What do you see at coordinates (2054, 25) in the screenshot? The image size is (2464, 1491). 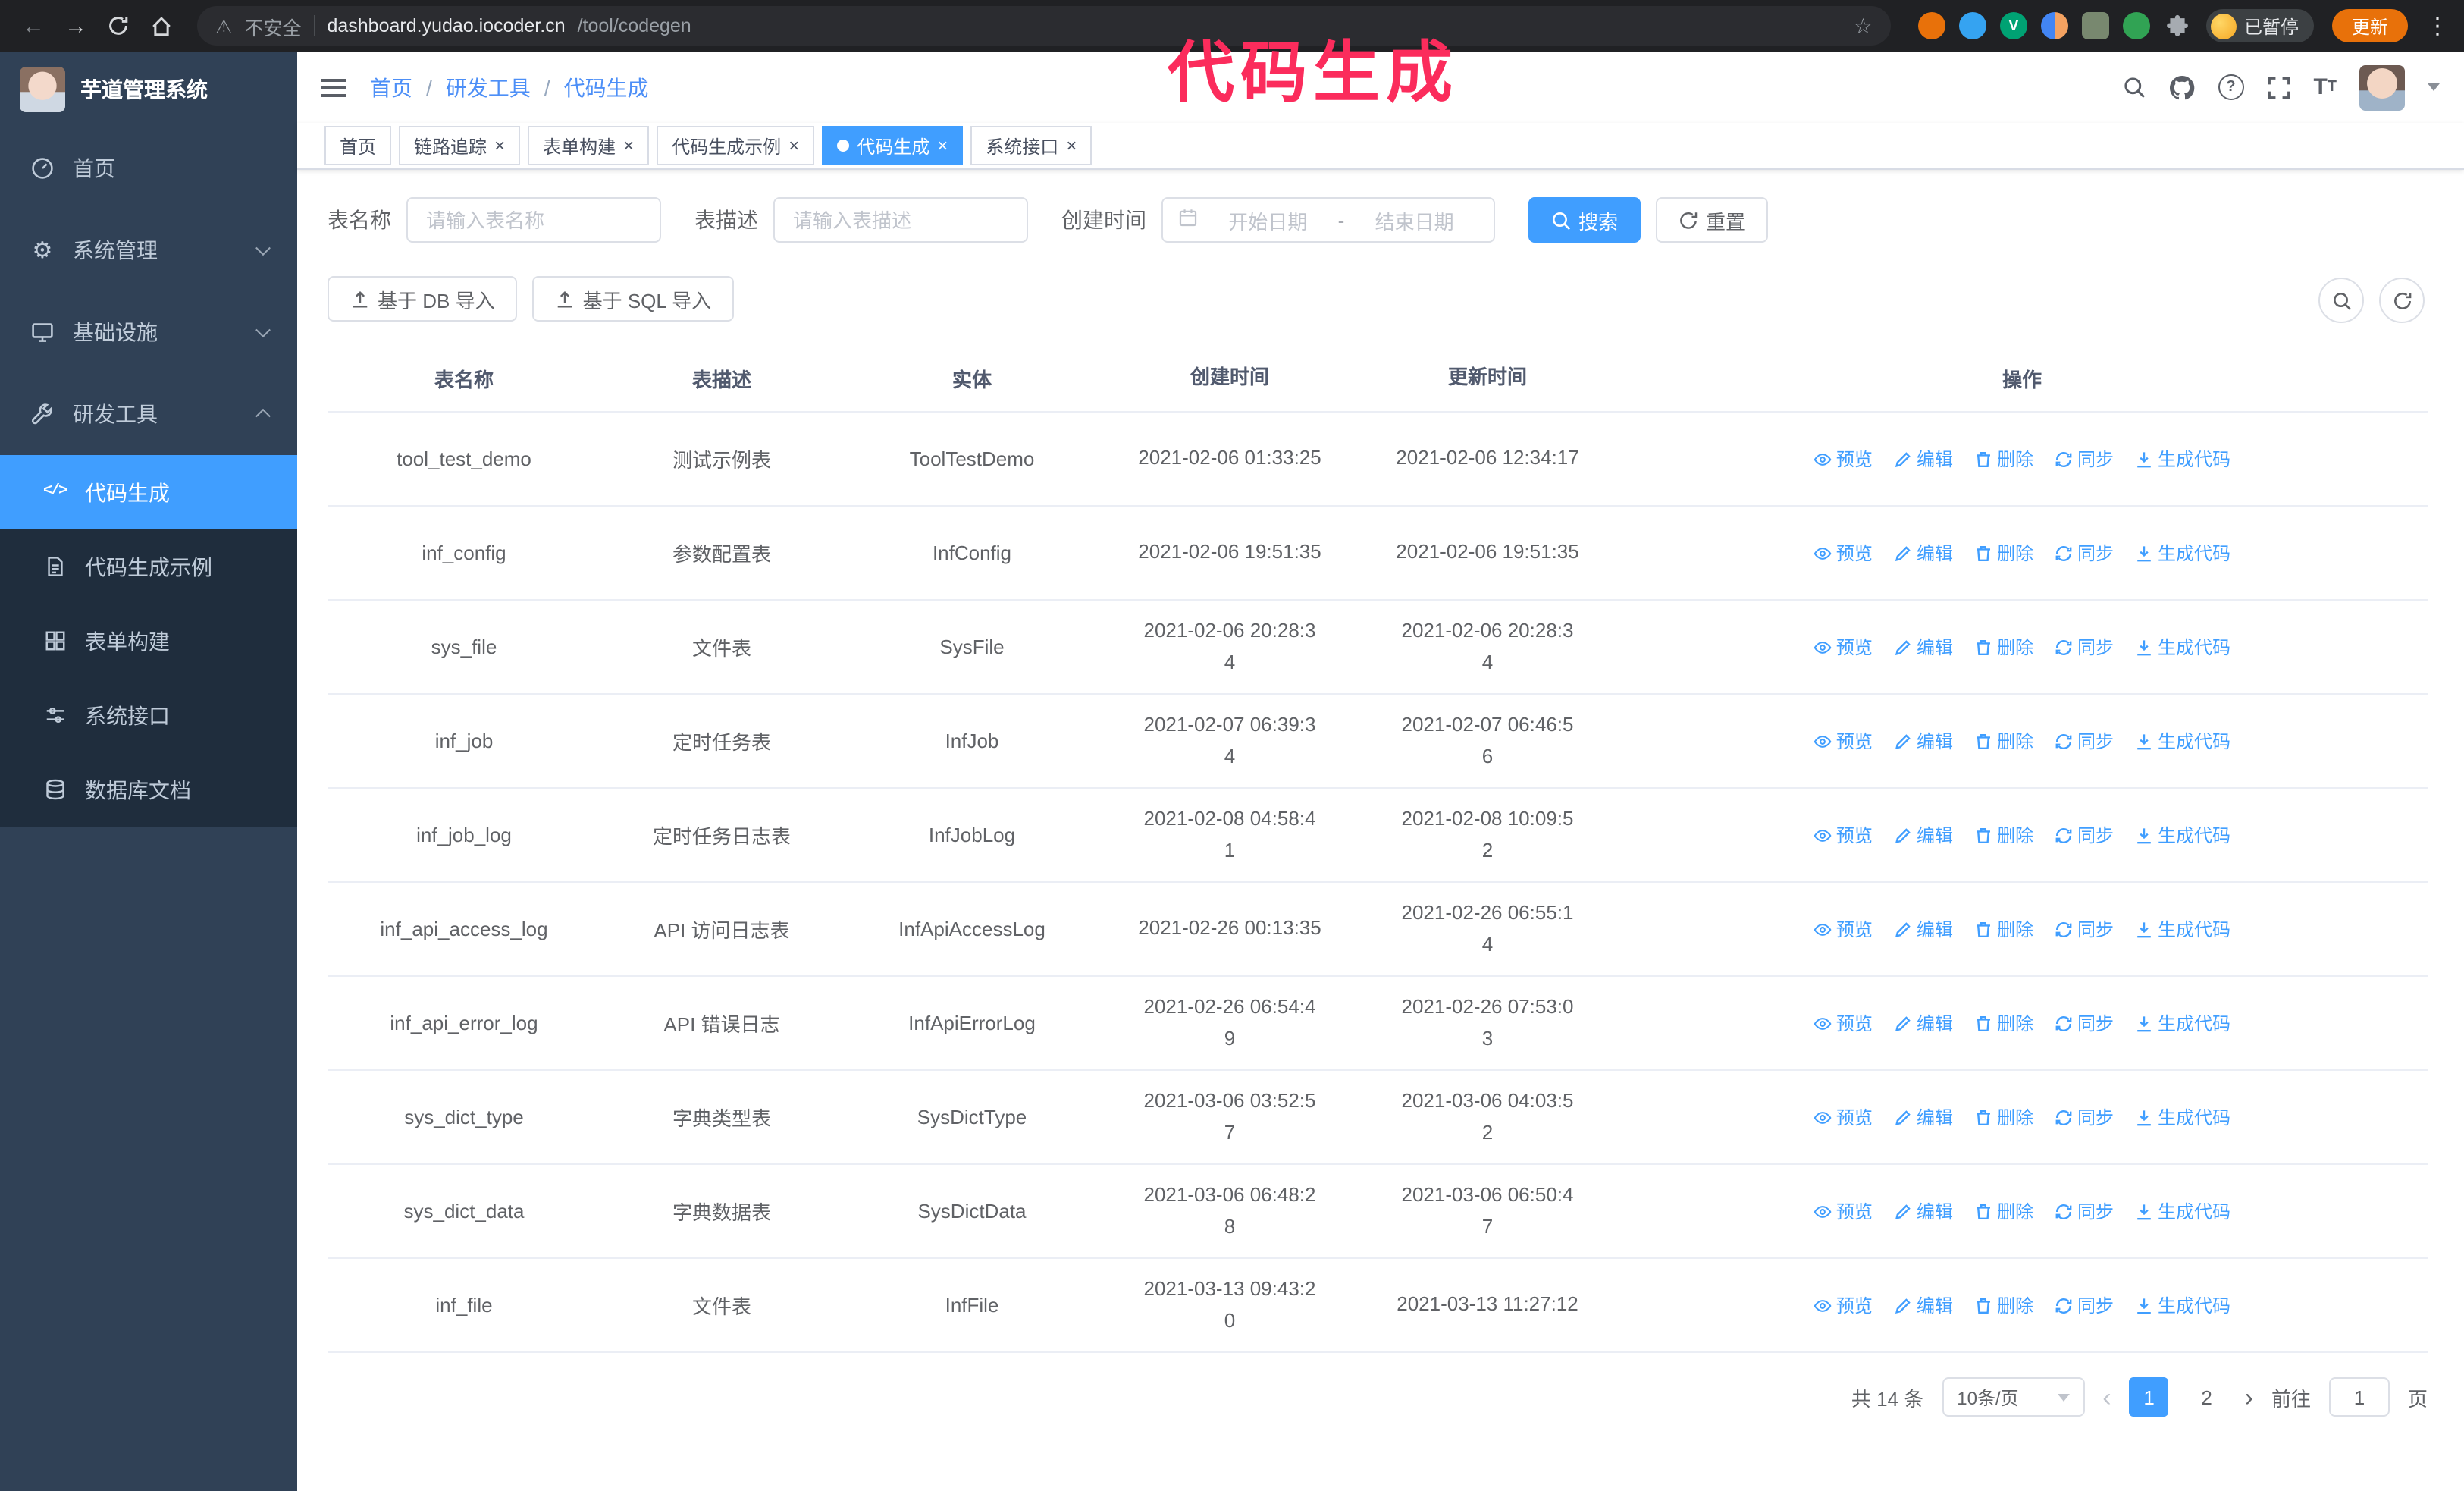 I see `extension-icon-people` at bounding box center [2054, 25].